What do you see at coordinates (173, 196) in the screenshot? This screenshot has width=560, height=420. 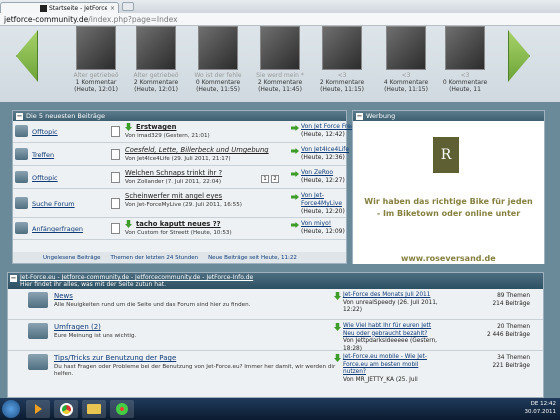 I see `thread-link: Scheinwerfer mit angel eyes` at bounding box center [173, 196].